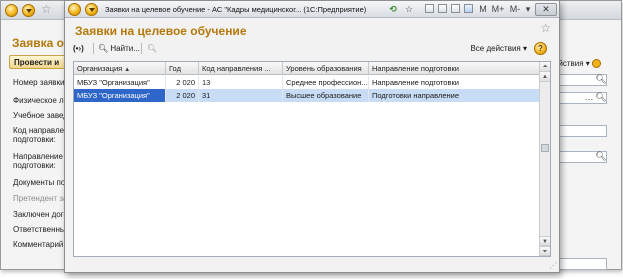  Describe the element at coordinates (41, 182) in the screenshot. I see `label-documents: Документы под` at that location.